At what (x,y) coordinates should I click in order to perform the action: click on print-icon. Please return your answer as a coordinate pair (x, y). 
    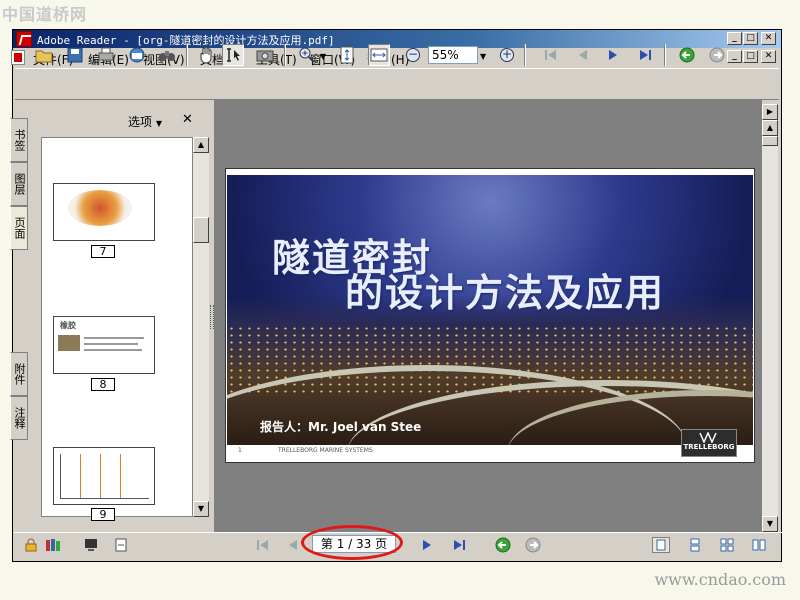
    Looking at the image, I should click on (106, 55).